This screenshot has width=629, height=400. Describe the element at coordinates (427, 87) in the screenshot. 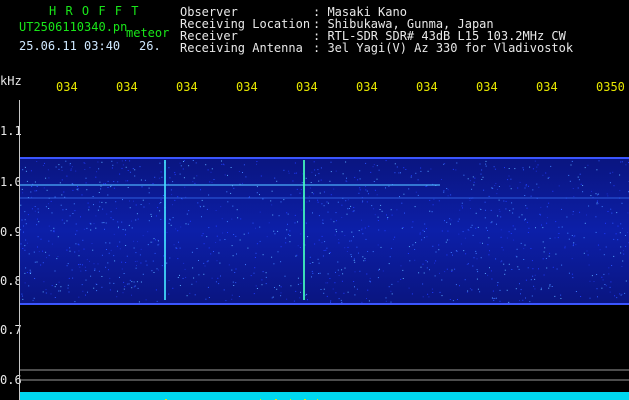

I see `time-tick: 034` at that location.